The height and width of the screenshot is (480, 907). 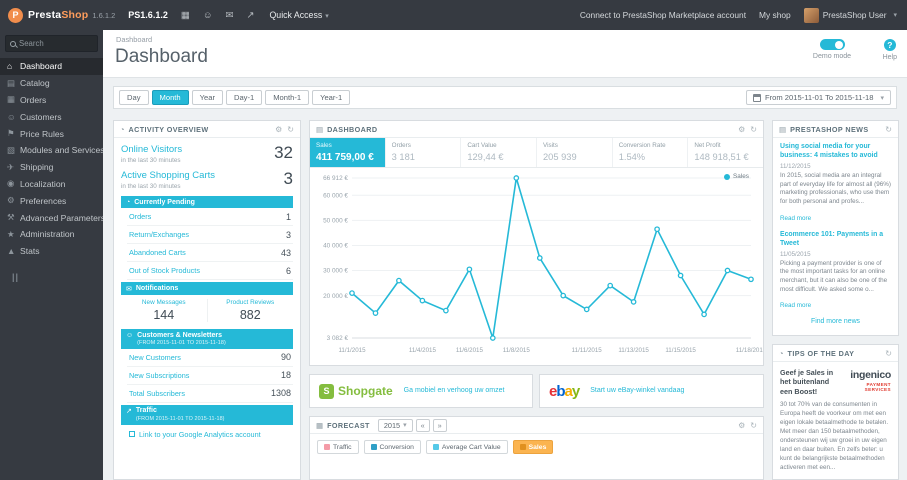 I want to click on sidebar-item-price-rules: ⚑ Price Rules, so click(x=51, y=133).